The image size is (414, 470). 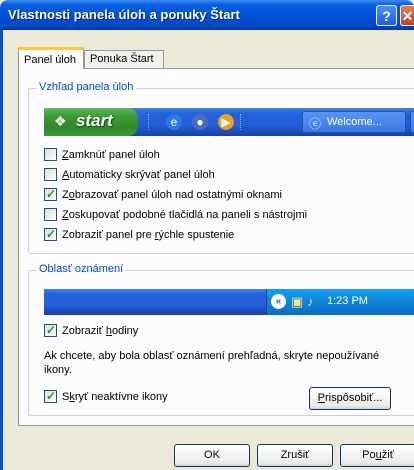 I want to click on start-label: start, so click(x=94, y=120).